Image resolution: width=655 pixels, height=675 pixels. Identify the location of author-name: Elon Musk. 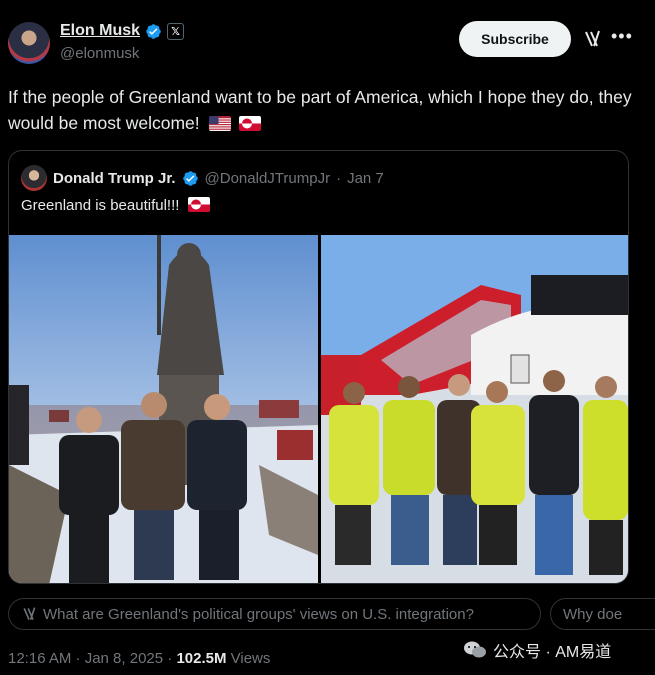
(100, 31).